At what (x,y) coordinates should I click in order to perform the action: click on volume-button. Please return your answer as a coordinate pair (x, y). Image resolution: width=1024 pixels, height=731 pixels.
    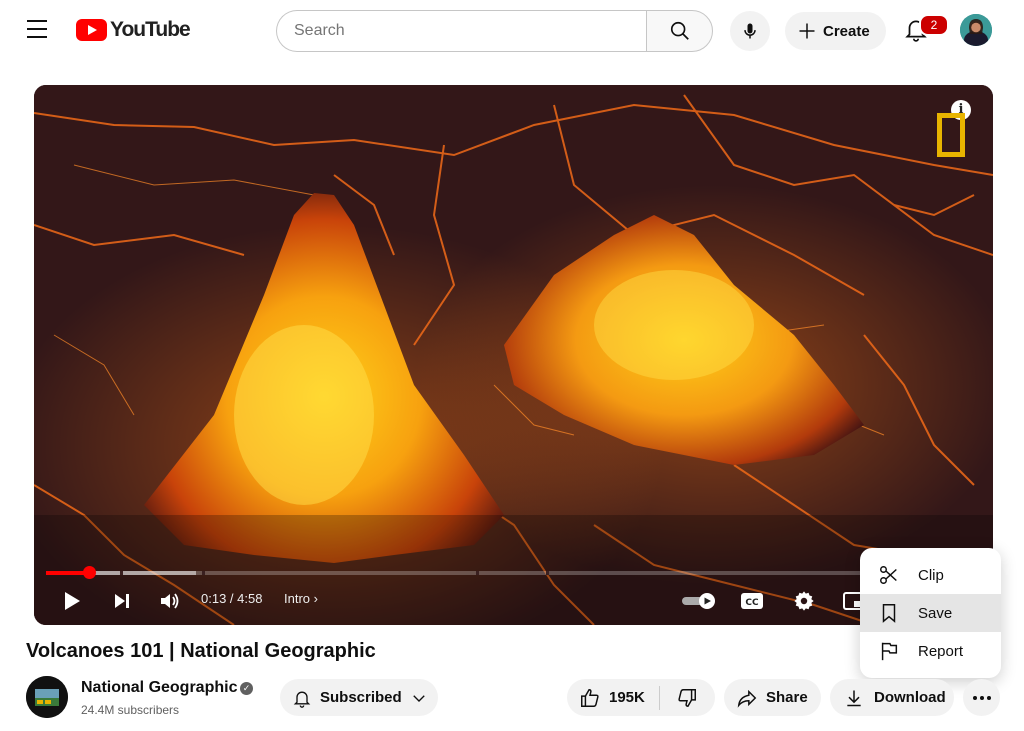
    Looking at the image, I should click on (170, 601).